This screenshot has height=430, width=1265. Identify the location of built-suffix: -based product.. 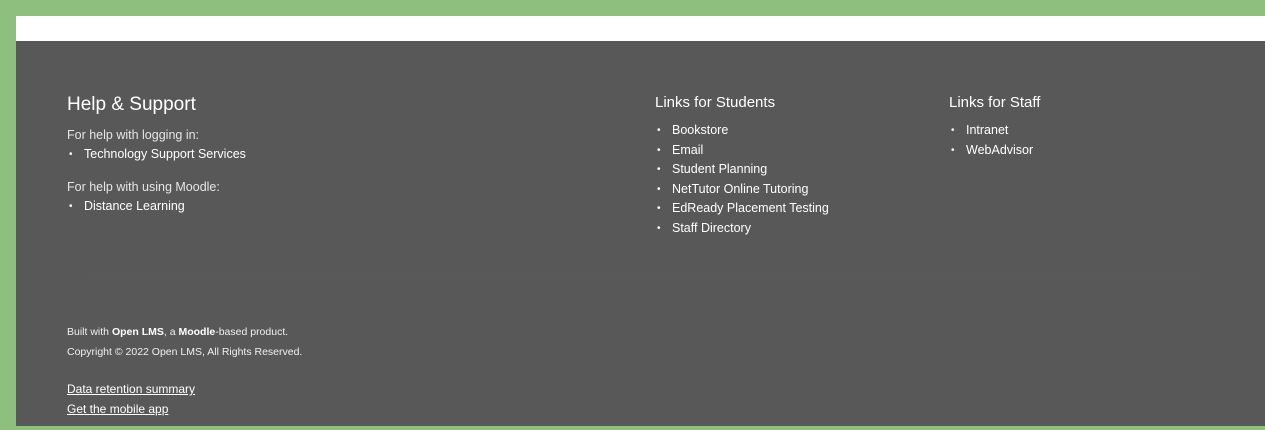
(252, 332).